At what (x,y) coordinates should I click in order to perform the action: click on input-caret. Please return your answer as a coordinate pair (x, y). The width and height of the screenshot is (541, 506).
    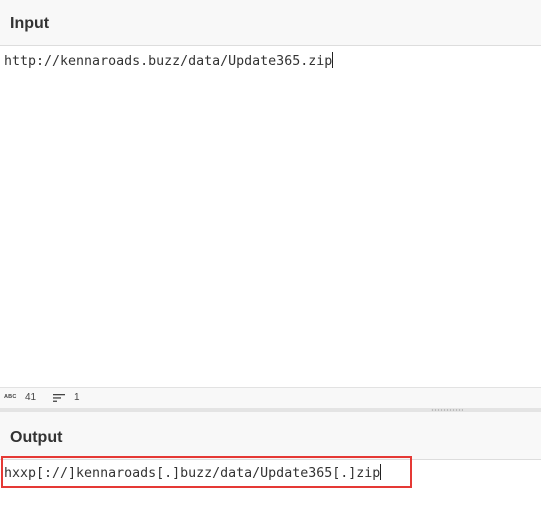
    Looking at the image, I should click on (333, 60).